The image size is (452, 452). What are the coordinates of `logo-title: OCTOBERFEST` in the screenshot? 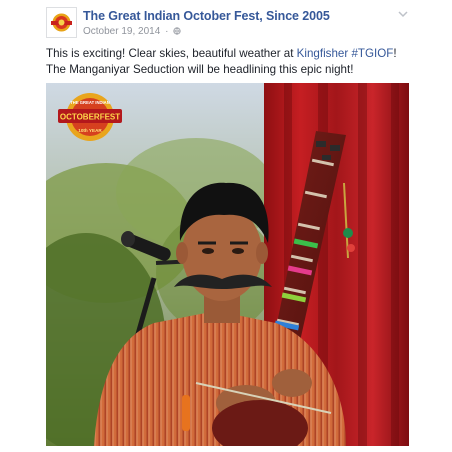 It's located at (90, 117).